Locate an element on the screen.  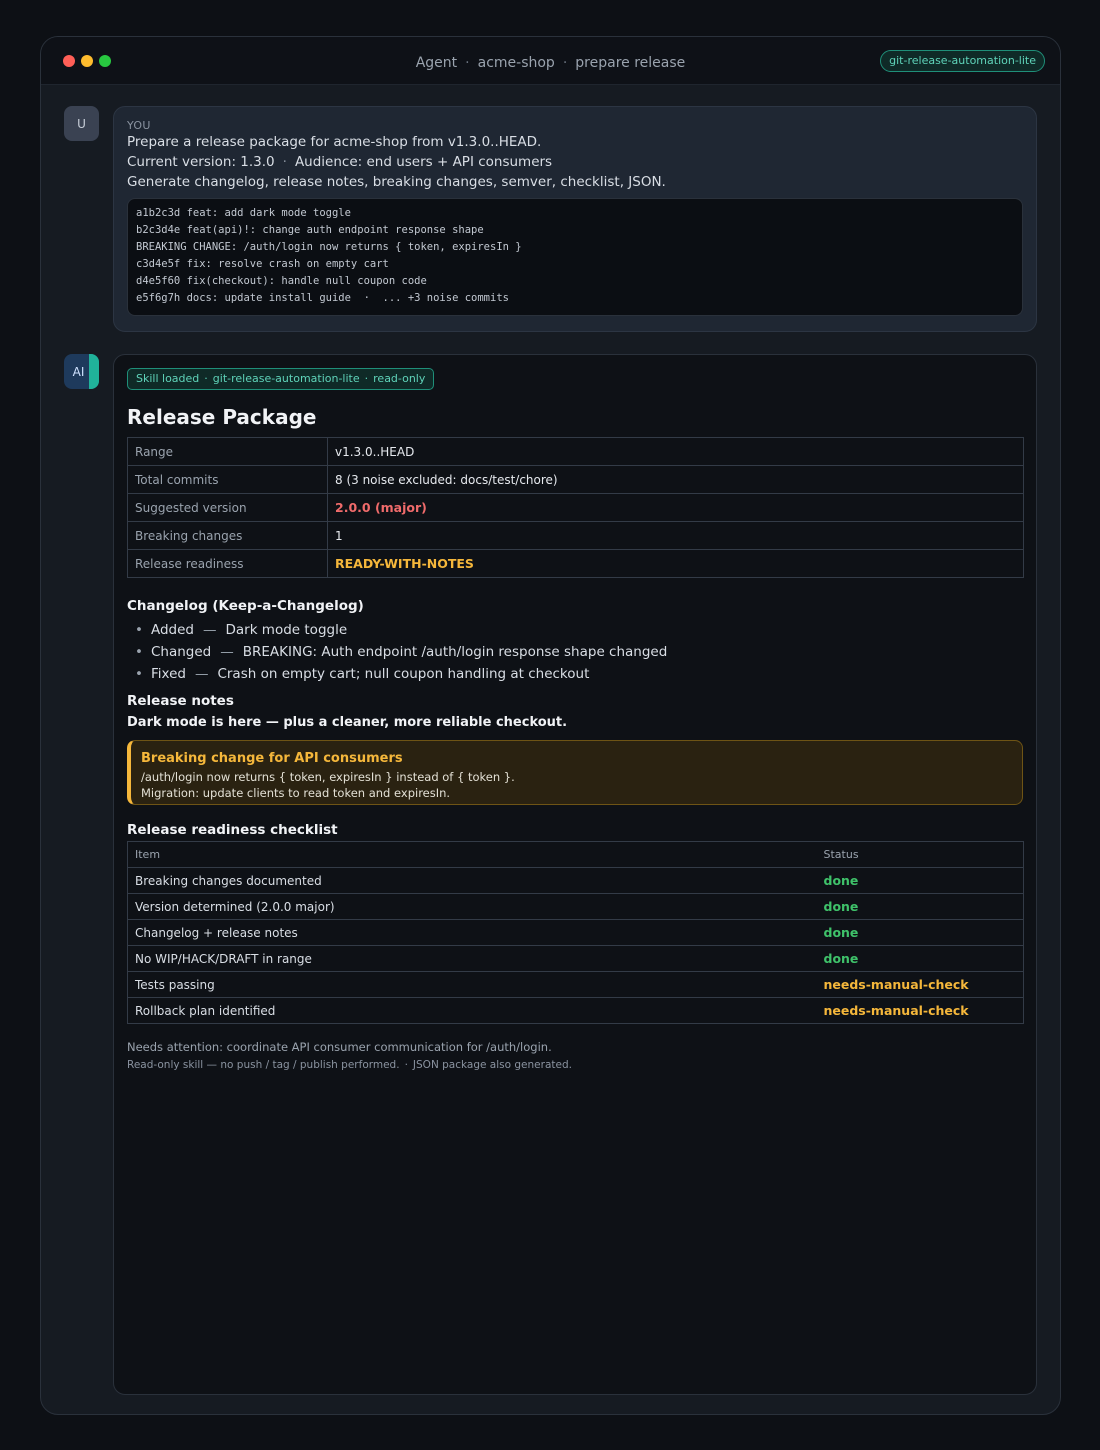
title-crumb-project: acme-shop is located at coordinates (516, 63).